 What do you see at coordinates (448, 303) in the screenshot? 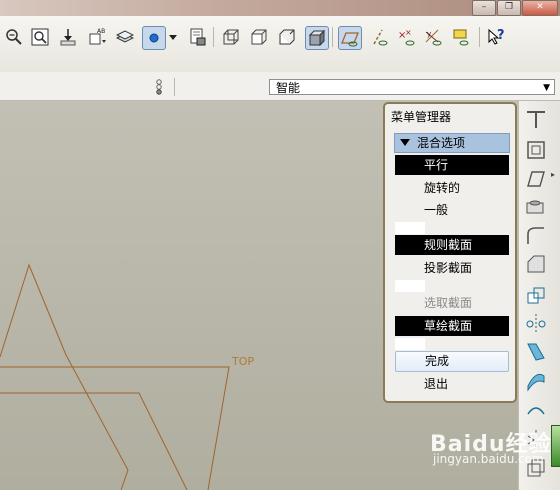
I see `menu-item-select-section: 选取截面` at bounding box center [448, 303].